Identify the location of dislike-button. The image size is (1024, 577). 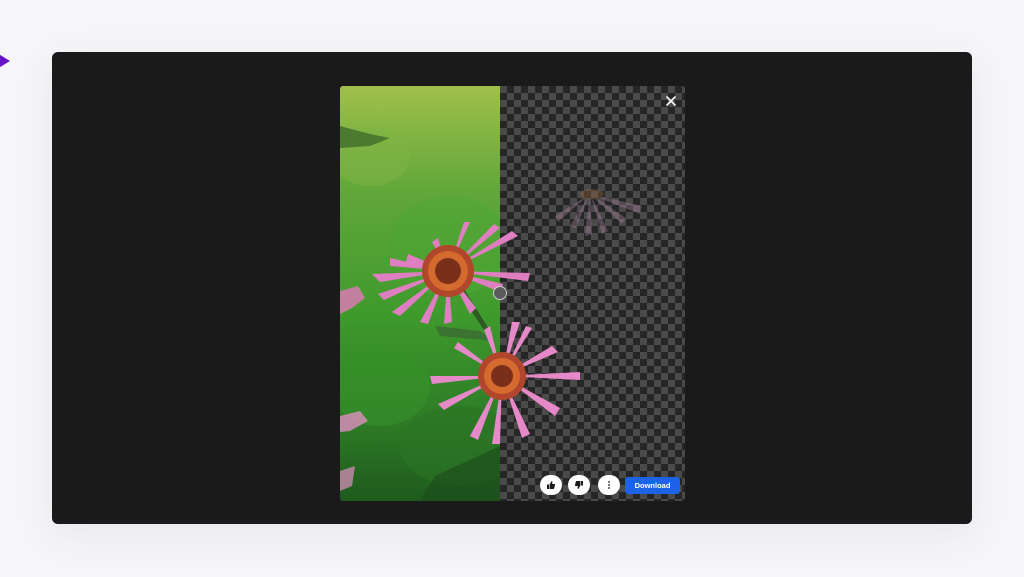
(579, 485).